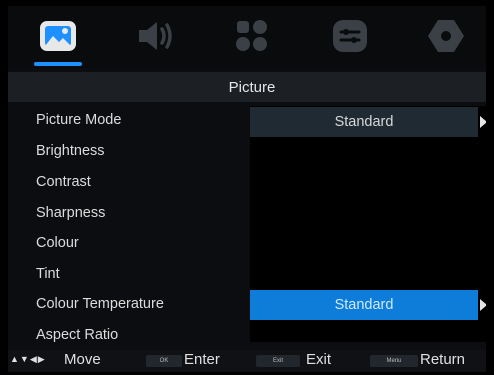 This screenshot has height=375, width=494. I want to click on picture-mode-value: Standard, so click(364, 122).